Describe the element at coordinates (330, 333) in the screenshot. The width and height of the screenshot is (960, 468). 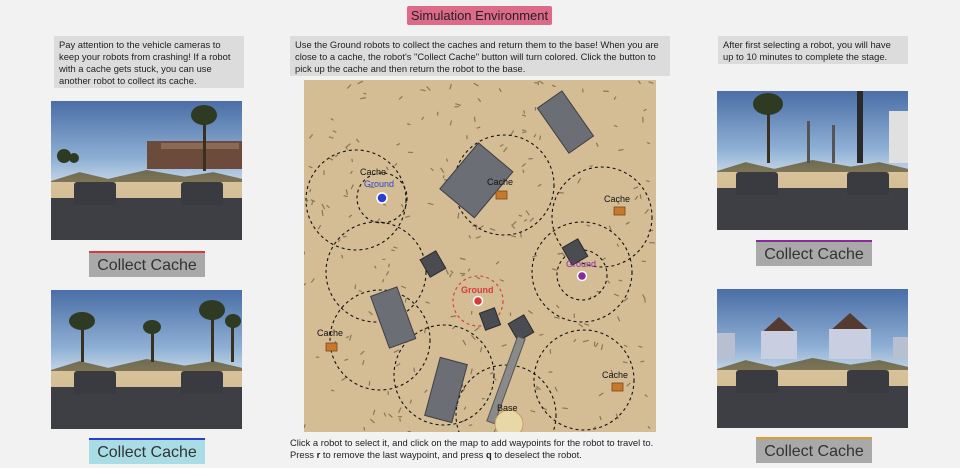
I see `cache-label-4: Cache` at that location.